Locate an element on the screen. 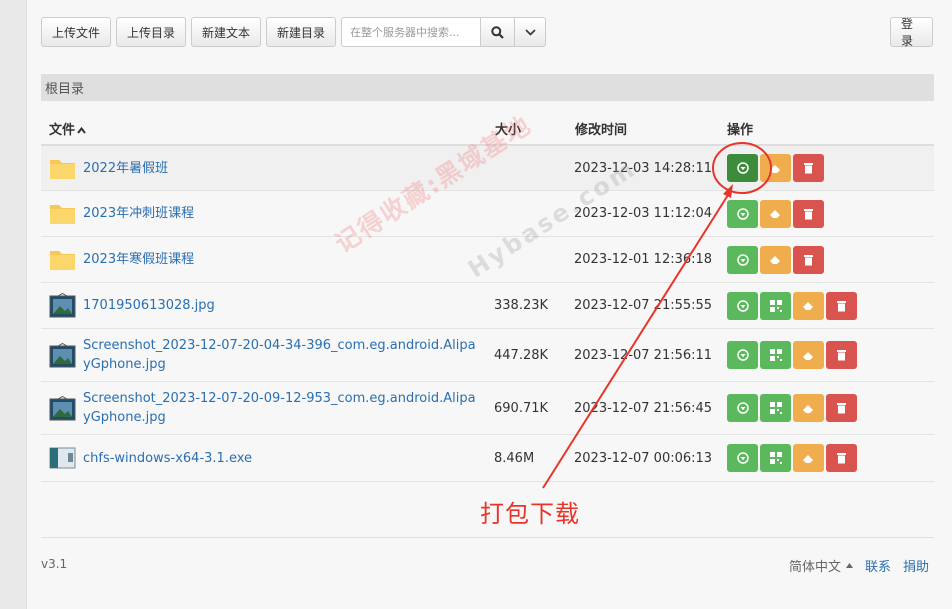 The width and height of the screenshot is (952, 609). folder-icon is located at coordinates (62, 214).